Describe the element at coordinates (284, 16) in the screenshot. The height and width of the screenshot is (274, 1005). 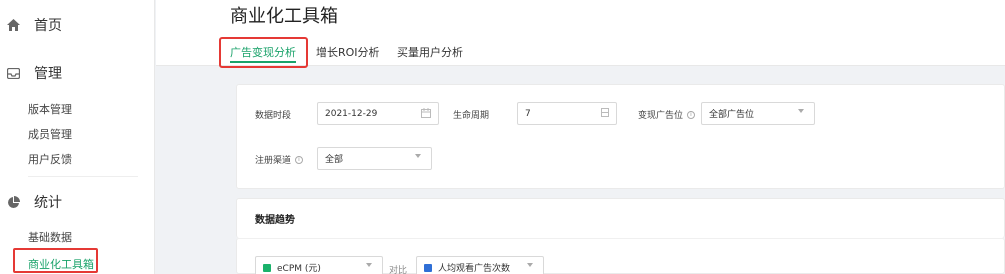
I see `page-title: 商业化工具箱` at that location.